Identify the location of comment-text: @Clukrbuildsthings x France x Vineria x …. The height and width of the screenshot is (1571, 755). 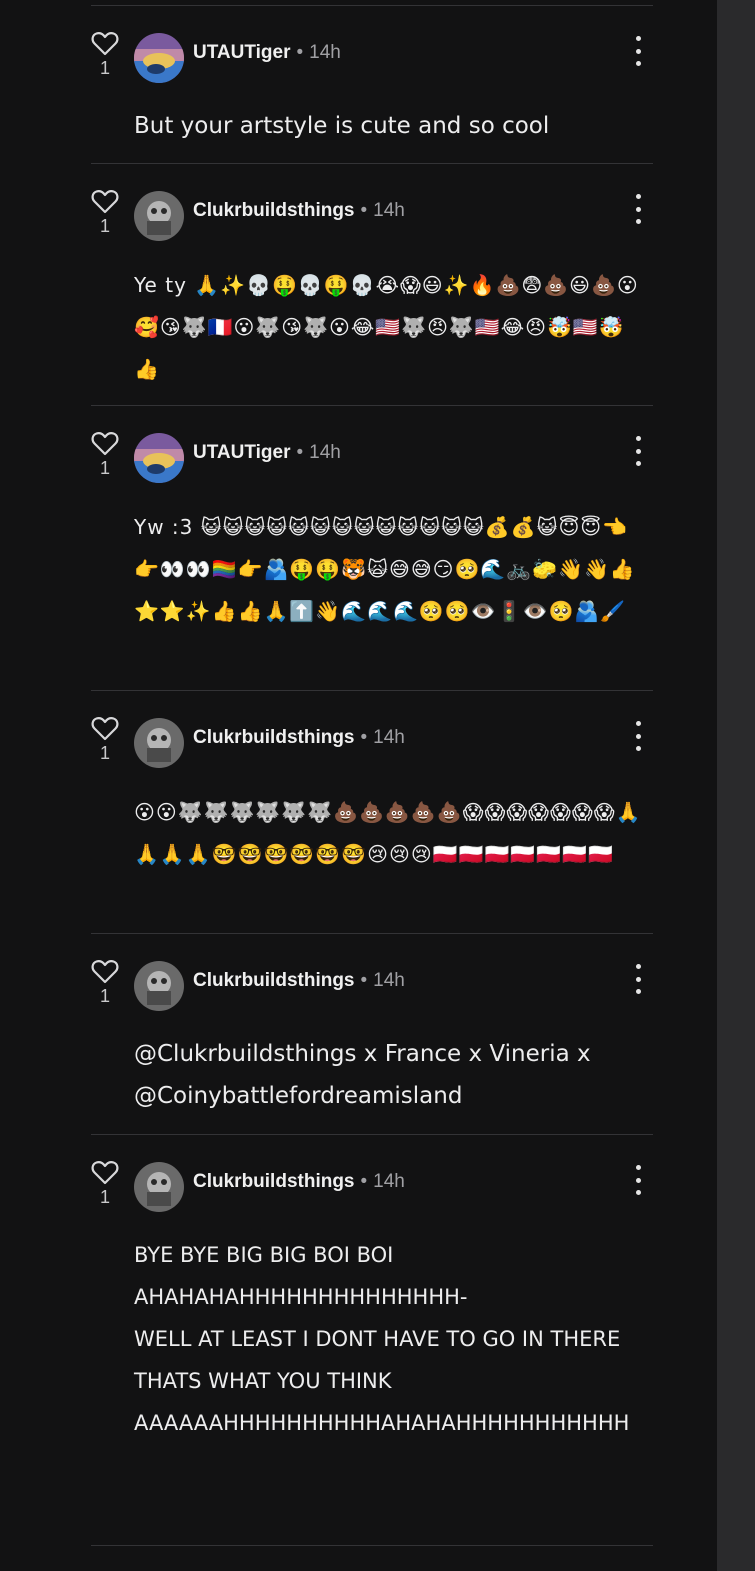
(366, 1075).